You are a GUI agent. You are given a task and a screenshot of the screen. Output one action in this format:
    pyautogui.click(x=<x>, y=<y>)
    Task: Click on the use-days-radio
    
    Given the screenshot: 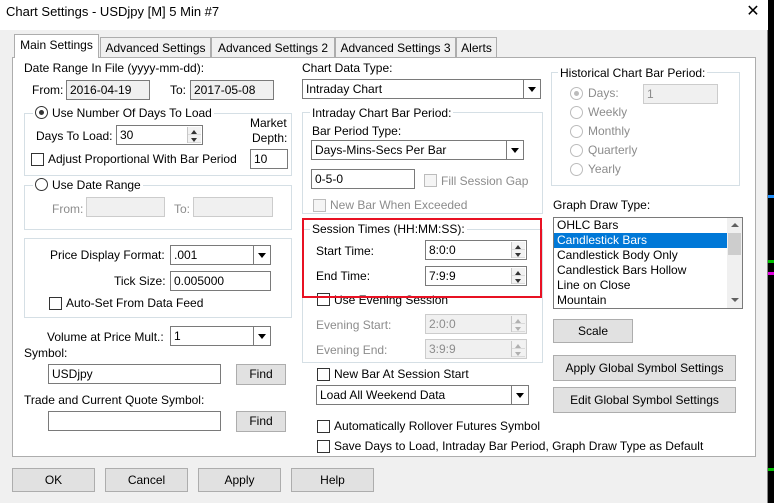 What is the action you would take?
    pyautogui.click(x=41, y=112)
    